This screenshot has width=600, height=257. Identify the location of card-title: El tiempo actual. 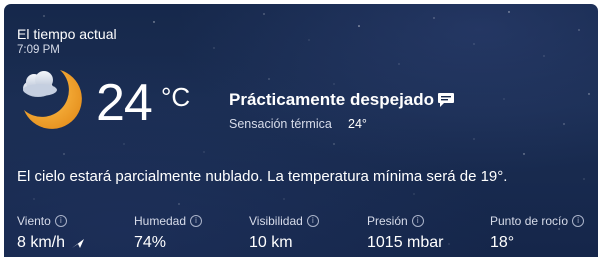
(67, 34).